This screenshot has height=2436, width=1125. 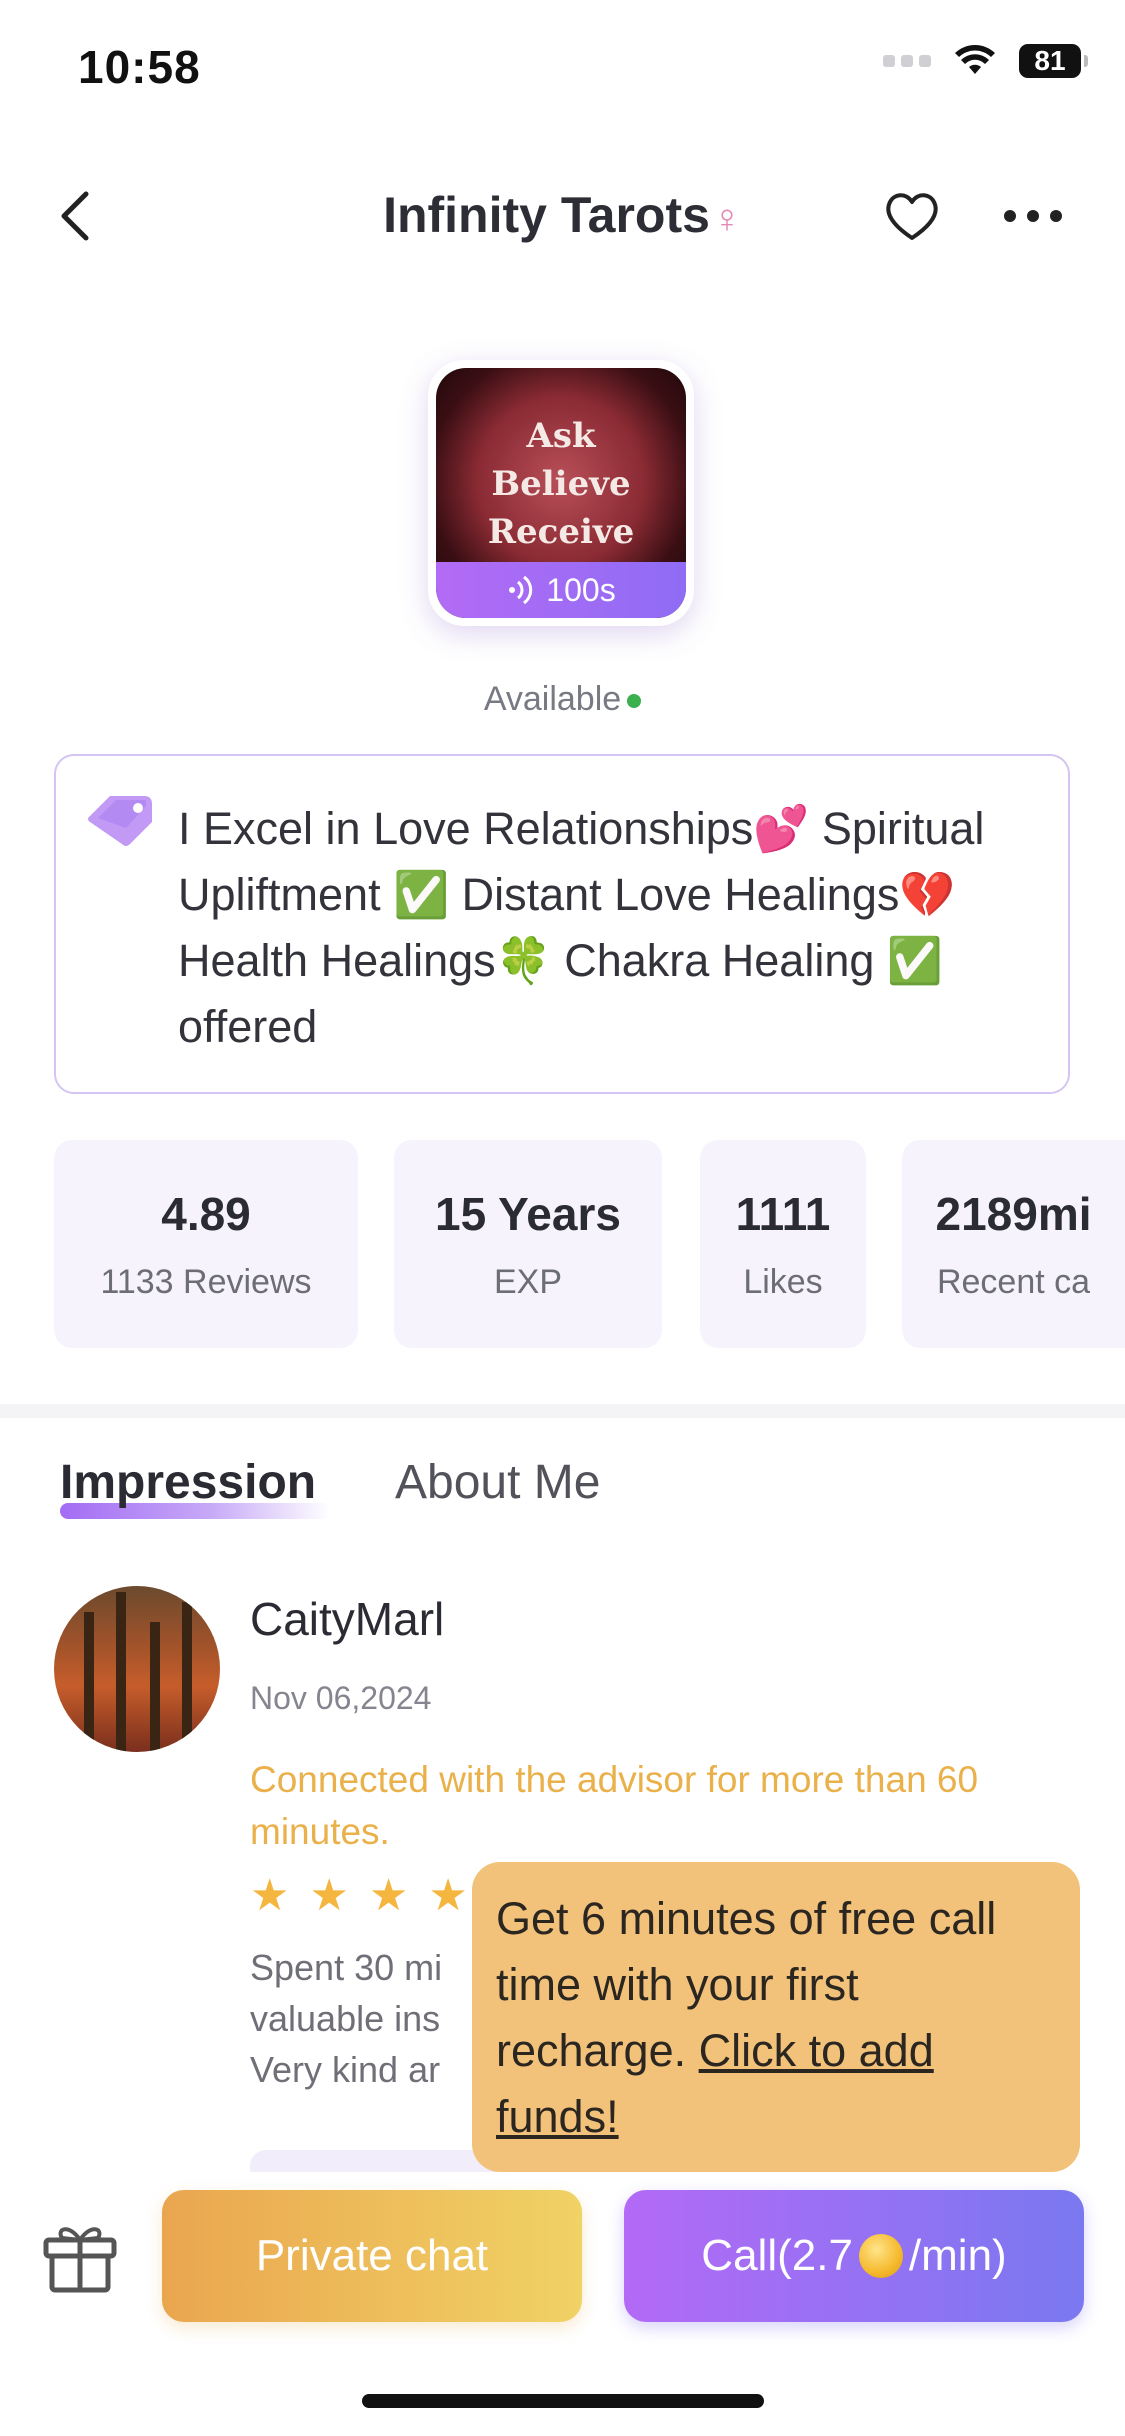 I want to click on female-icon: ♀, so click(x=726, y=219).